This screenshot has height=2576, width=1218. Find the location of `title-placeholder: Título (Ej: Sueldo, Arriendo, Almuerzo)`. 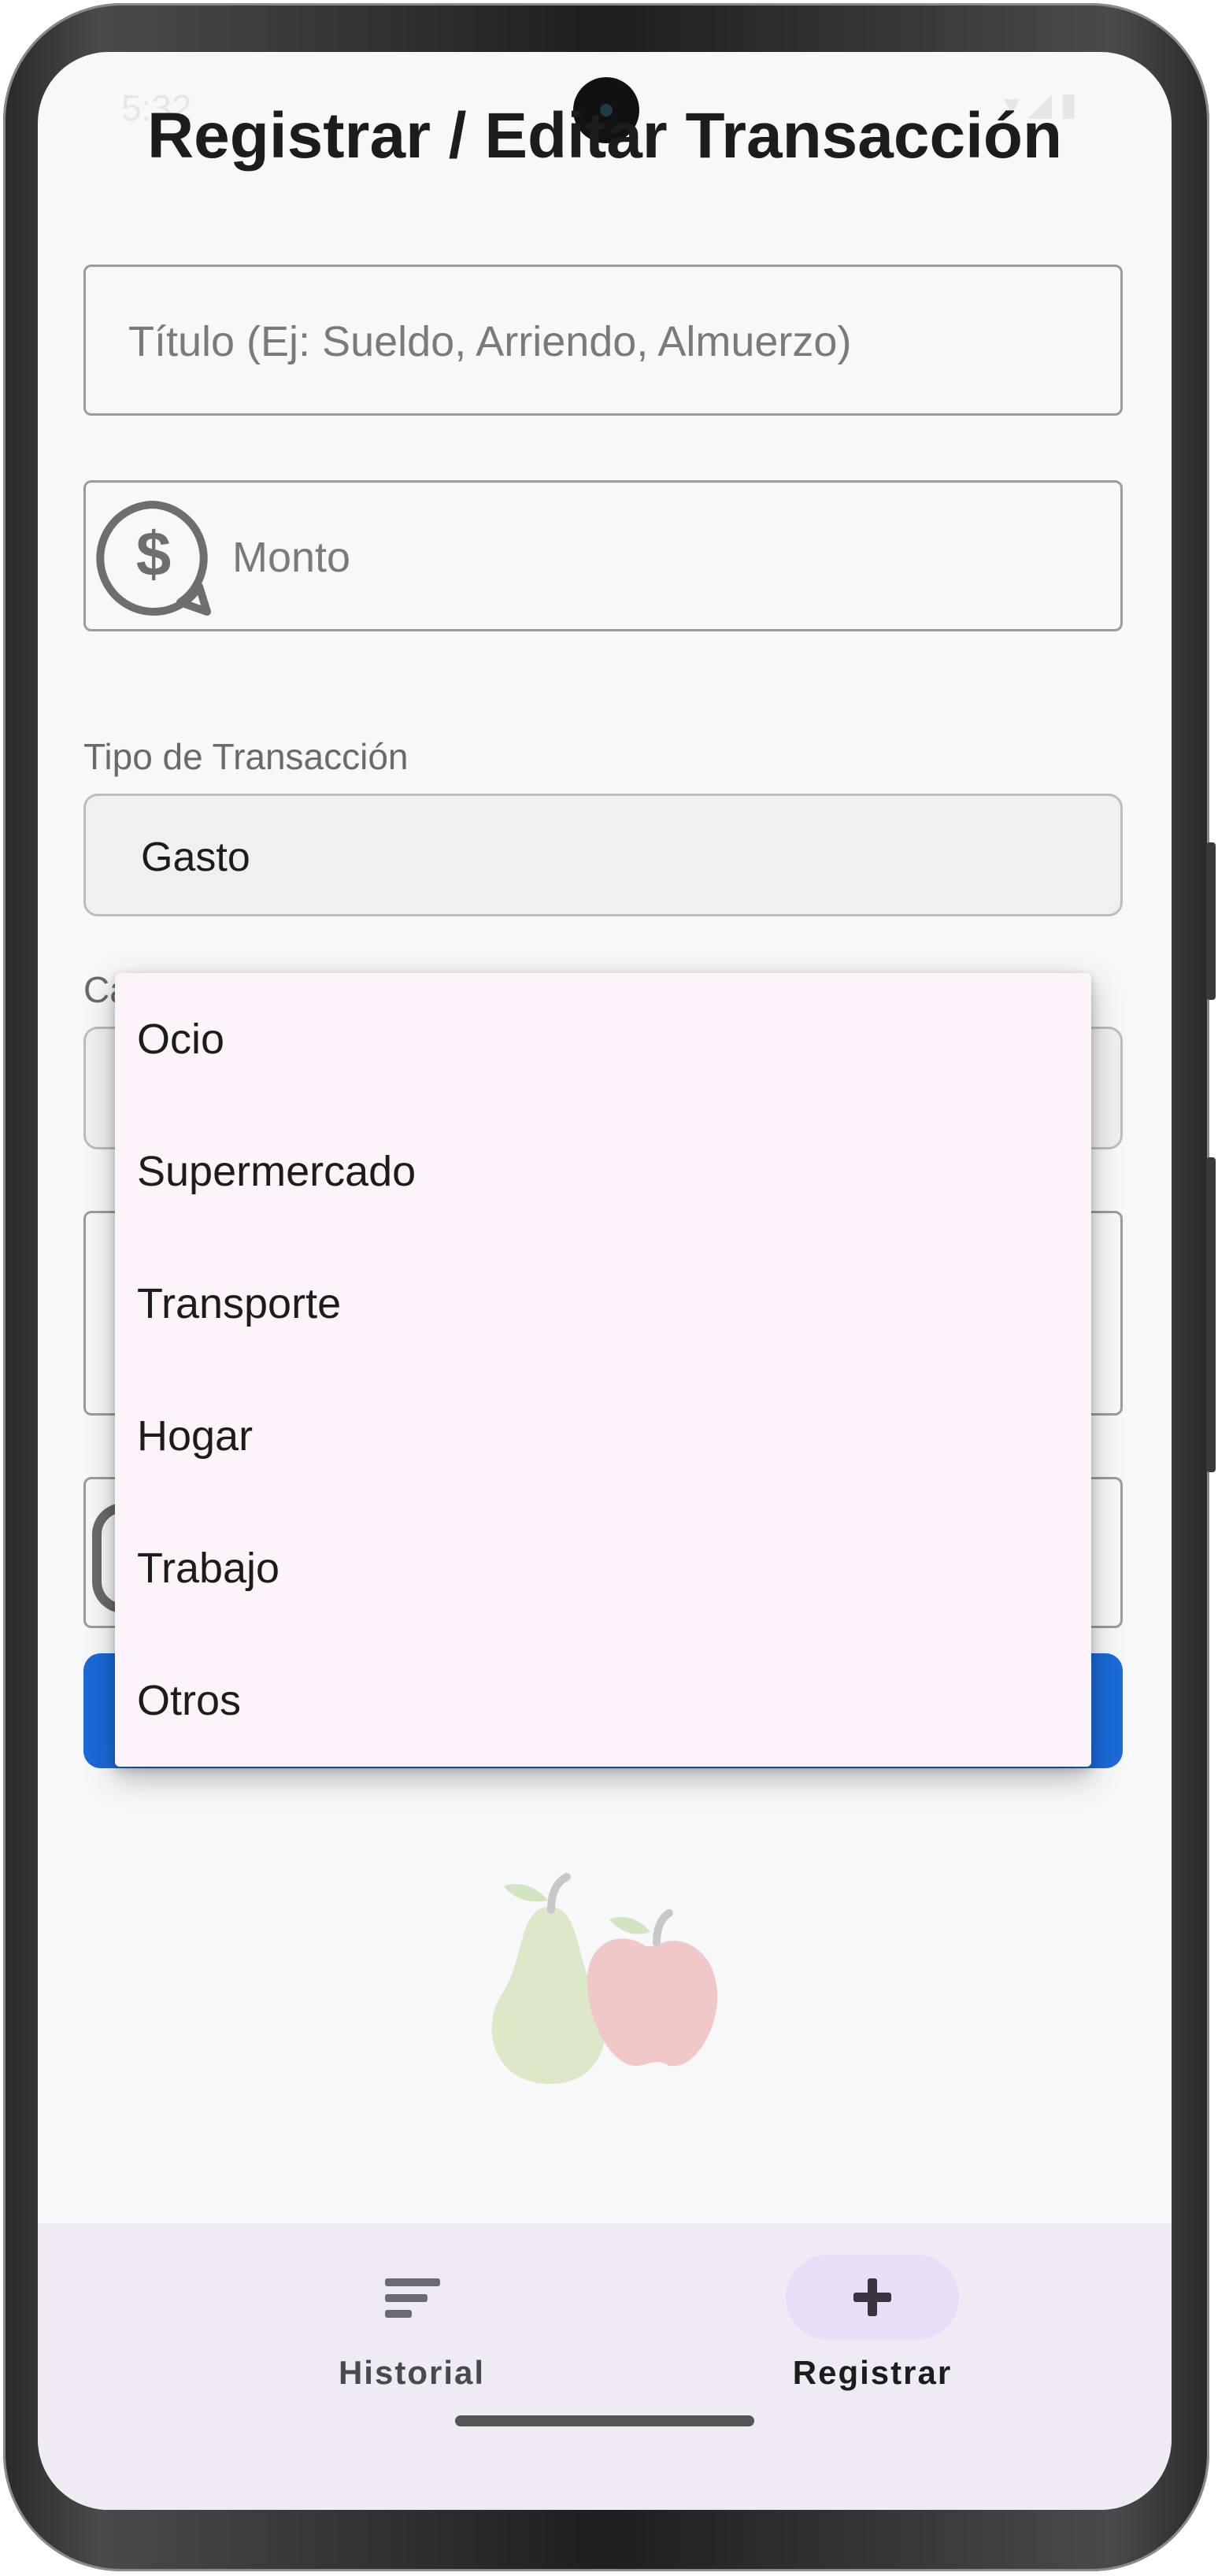

title-placeholder: Título (Ej: Sueldo, Arriendo, Almuerzo) is located at coordinates (490, 341).